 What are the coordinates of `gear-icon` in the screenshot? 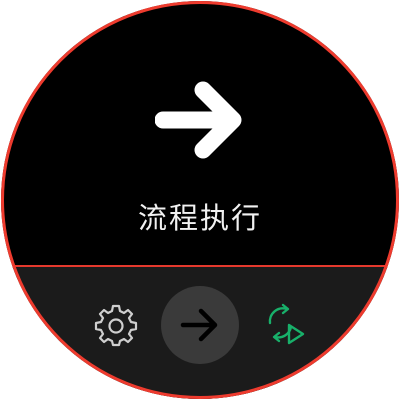 It's located at (116, 325).